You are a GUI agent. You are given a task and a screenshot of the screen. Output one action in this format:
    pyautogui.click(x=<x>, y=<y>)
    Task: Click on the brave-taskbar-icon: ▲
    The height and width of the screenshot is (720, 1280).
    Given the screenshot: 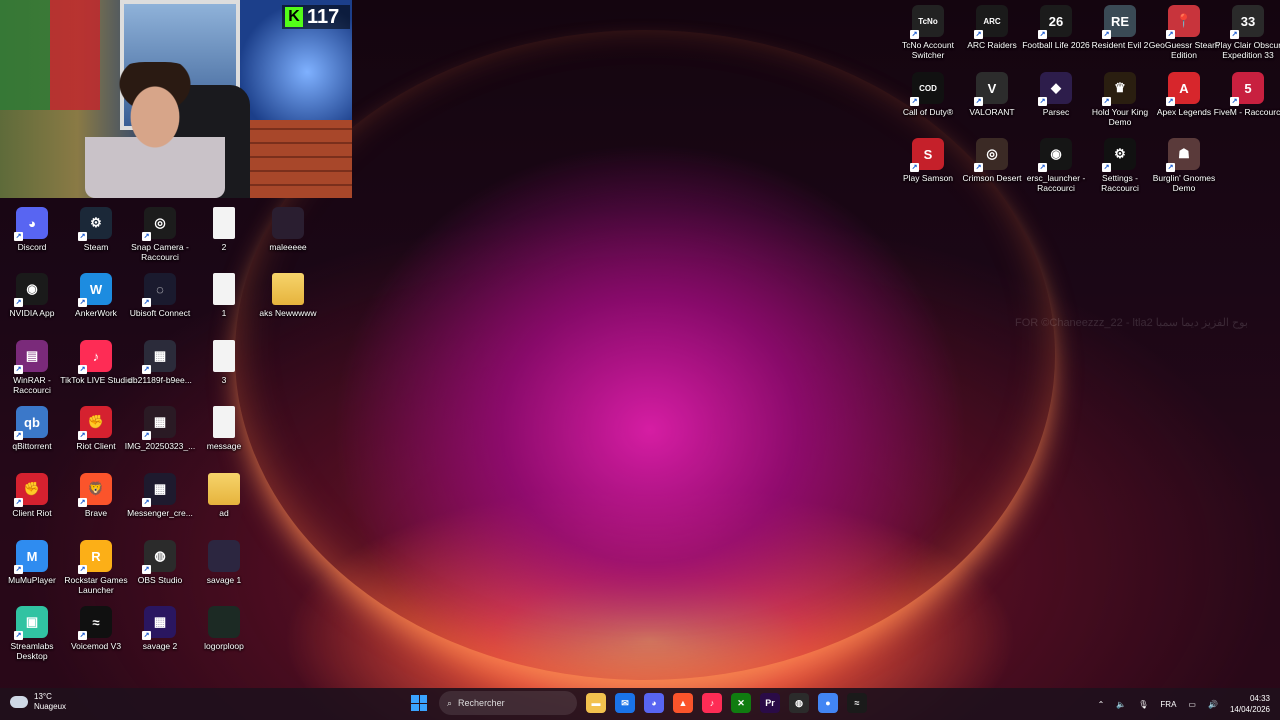 What is the action you would take?
    pyautogui.click(x=683, y=703)
    